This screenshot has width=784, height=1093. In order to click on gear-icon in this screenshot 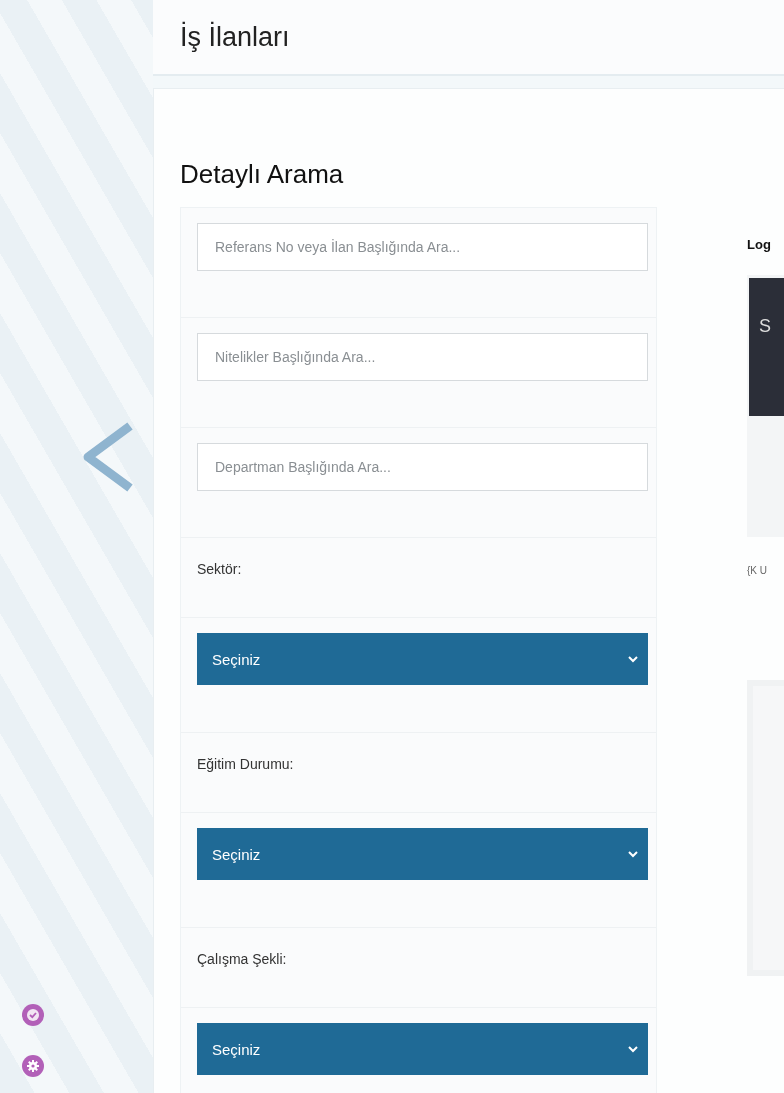, I will do `click(33, 1066)`.